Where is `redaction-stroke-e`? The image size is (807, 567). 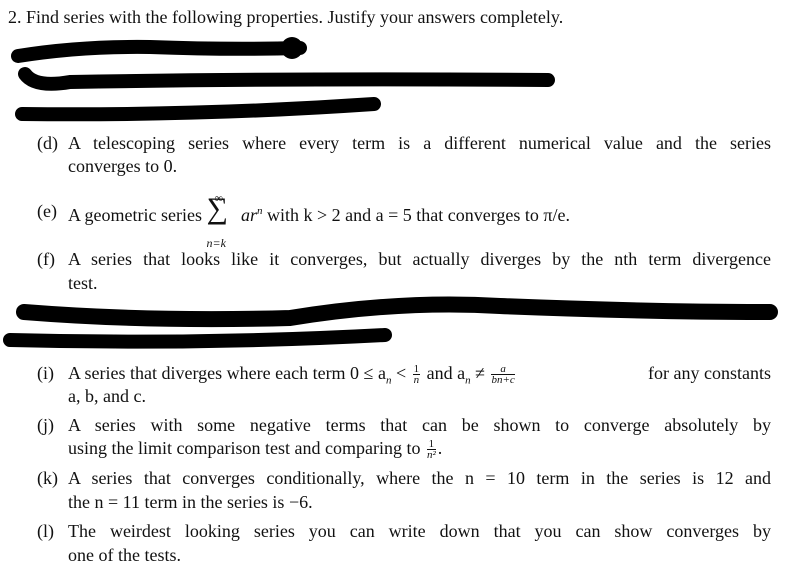
redaction-stroke-e is located at coordinates (197, 338).